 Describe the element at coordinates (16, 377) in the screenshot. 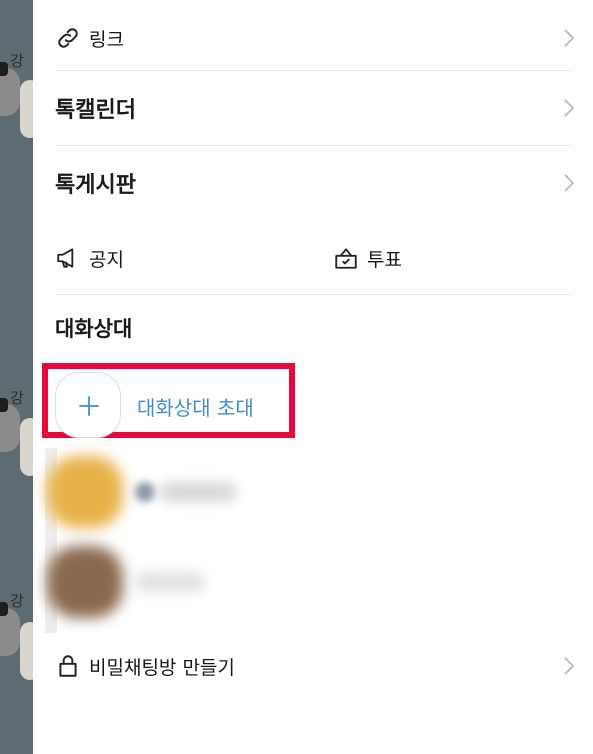

I see `chat-backdrop: 강 강 강` at that location.